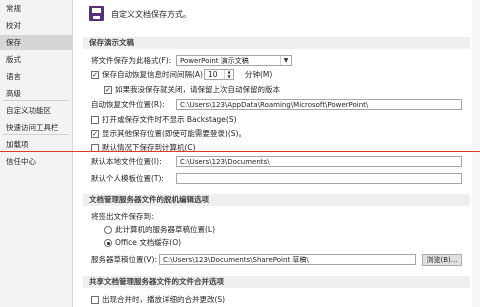 The width and height of the screenshot is (480, 307). I want to click on autorecover-checkbox: ✓, so click(95, 75).